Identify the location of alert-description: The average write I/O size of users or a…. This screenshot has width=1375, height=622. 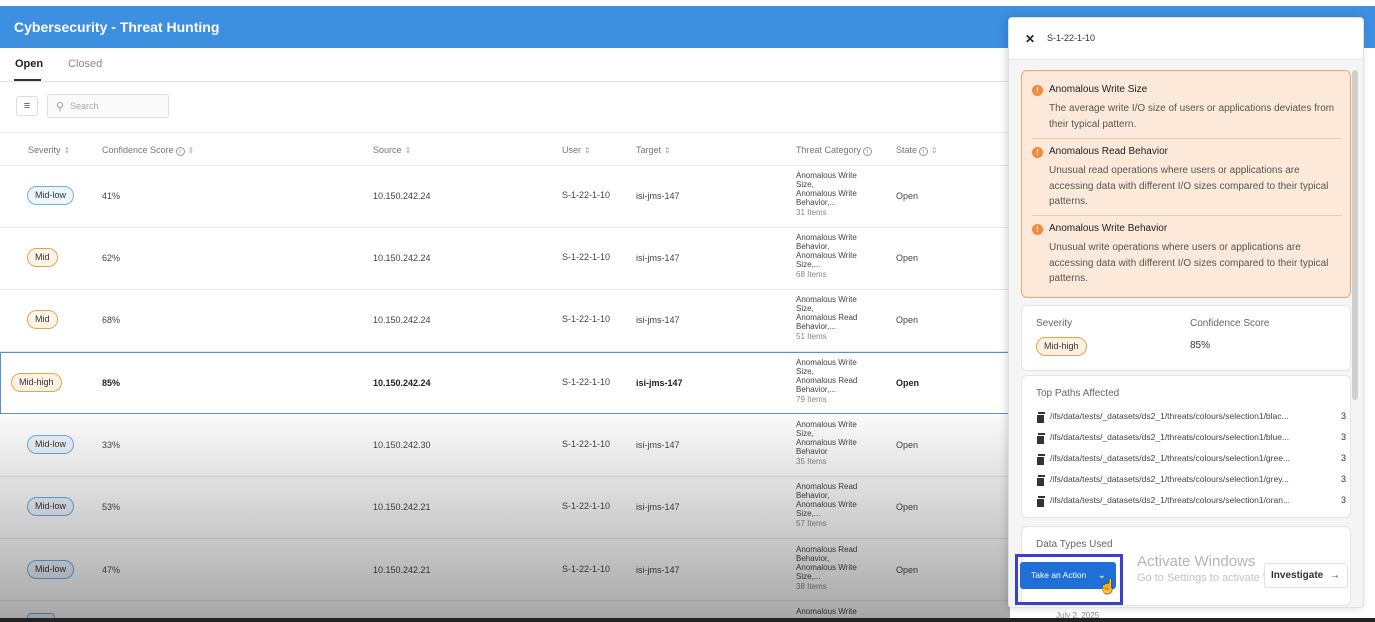
(1192, 116).